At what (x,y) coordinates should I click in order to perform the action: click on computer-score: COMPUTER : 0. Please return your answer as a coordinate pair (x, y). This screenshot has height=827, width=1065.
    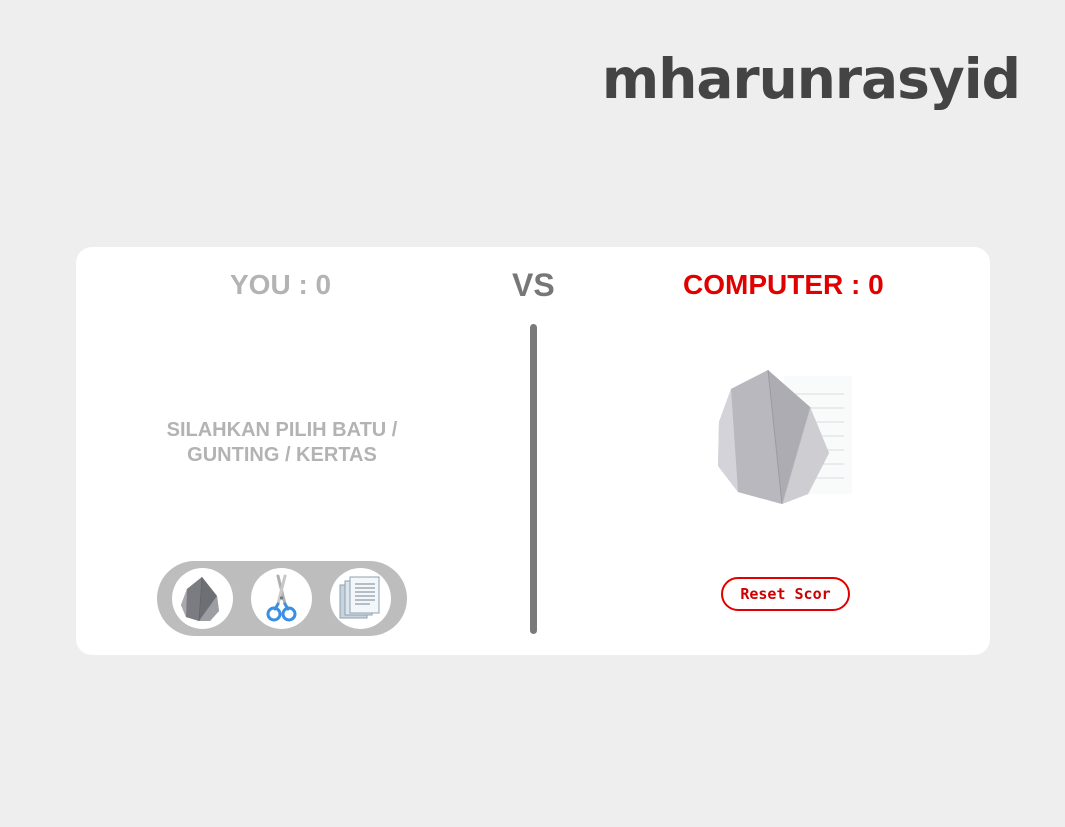
    Looking at the image, I should click on (783, 284).